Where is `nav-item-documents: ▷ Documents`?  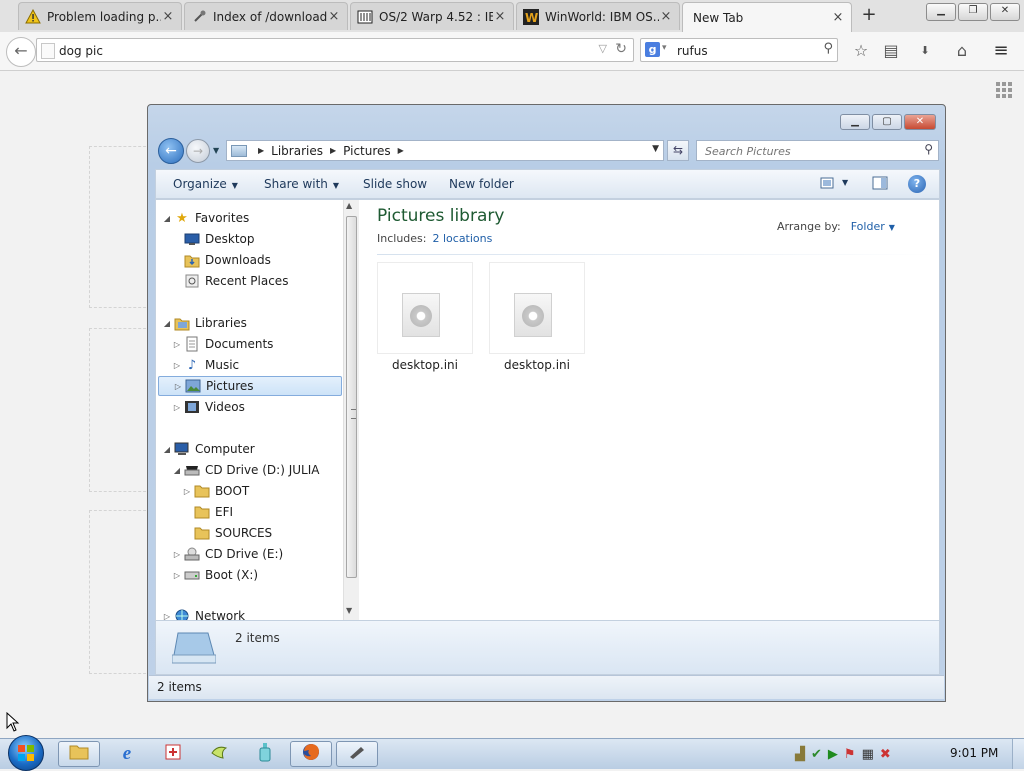 nav-item-documents: ▷ Documents is located at coordinates (261, 344).